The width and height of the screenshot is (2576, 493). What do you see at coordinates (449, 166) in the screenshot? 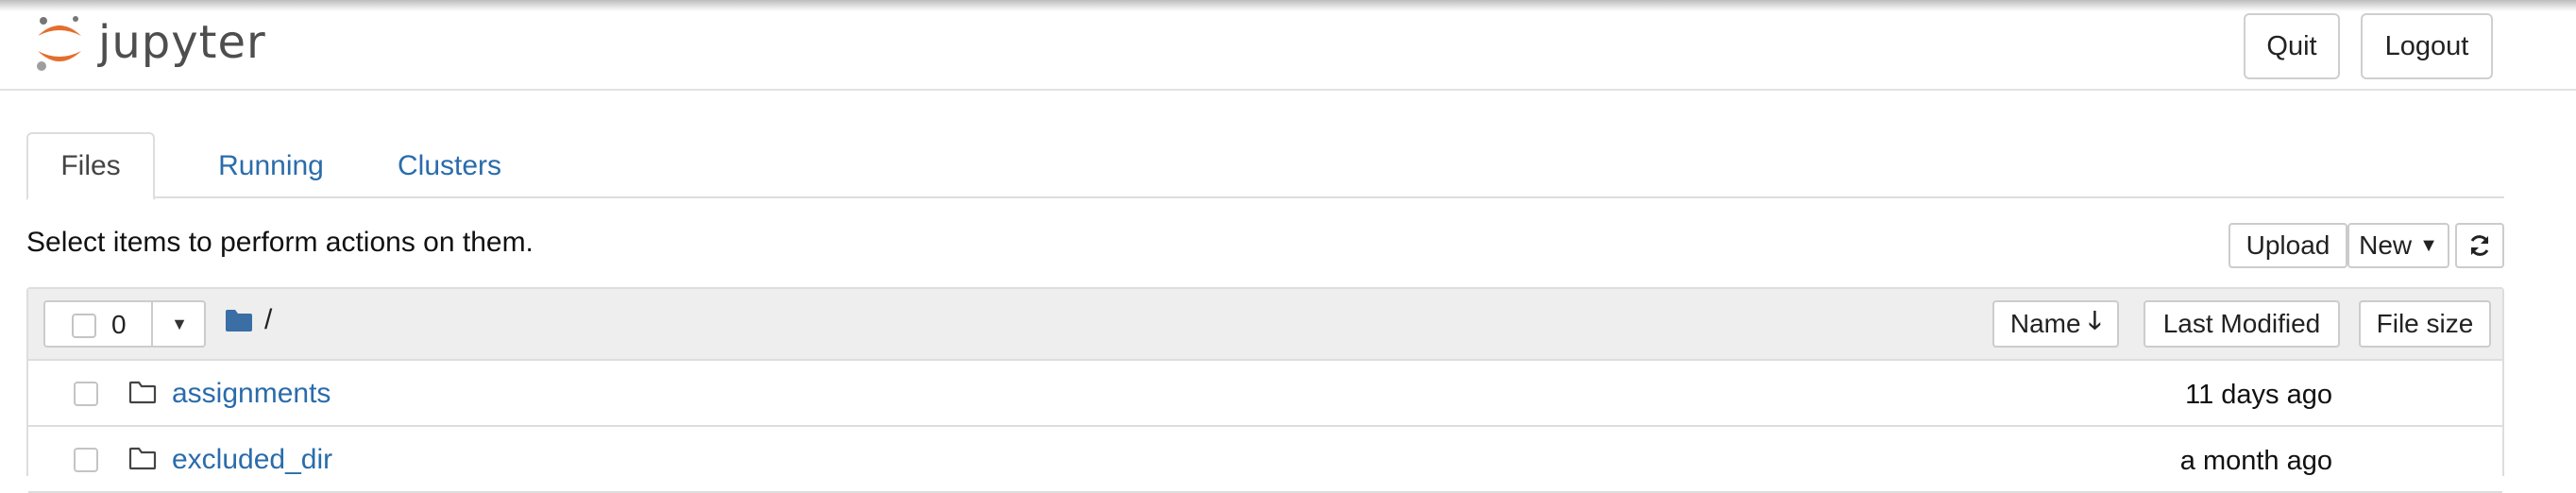
I see `tab-clusters: Clusters` at bounding box center [449, 166].